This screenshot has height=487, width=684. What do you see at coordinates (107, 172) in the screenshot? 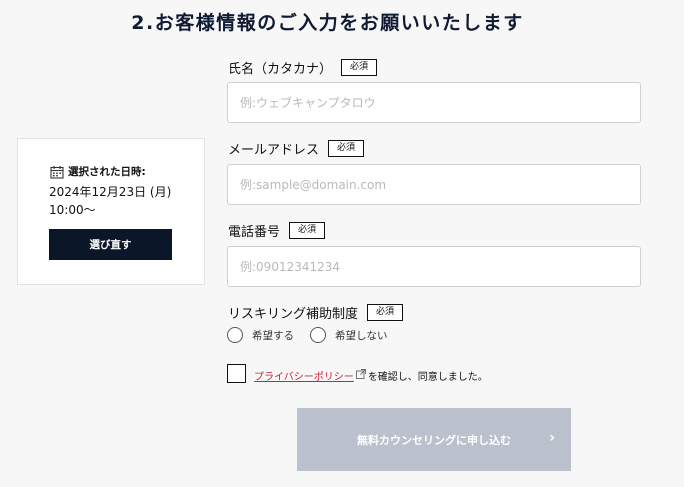
I see `slot-label: 選択された日時:` at bounding box center [107, 172].